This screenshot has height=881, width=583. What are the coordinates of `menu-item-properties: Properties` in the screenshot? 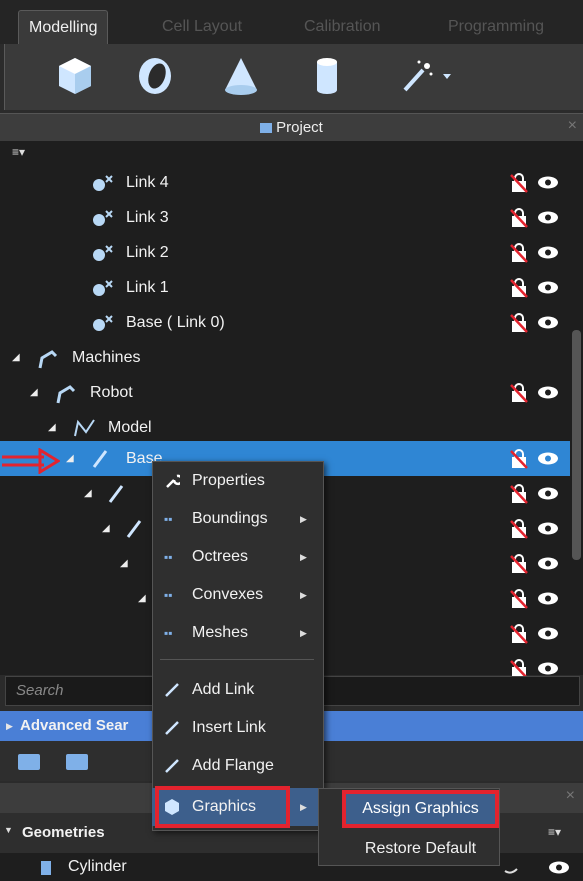 It's located at (238, 481).